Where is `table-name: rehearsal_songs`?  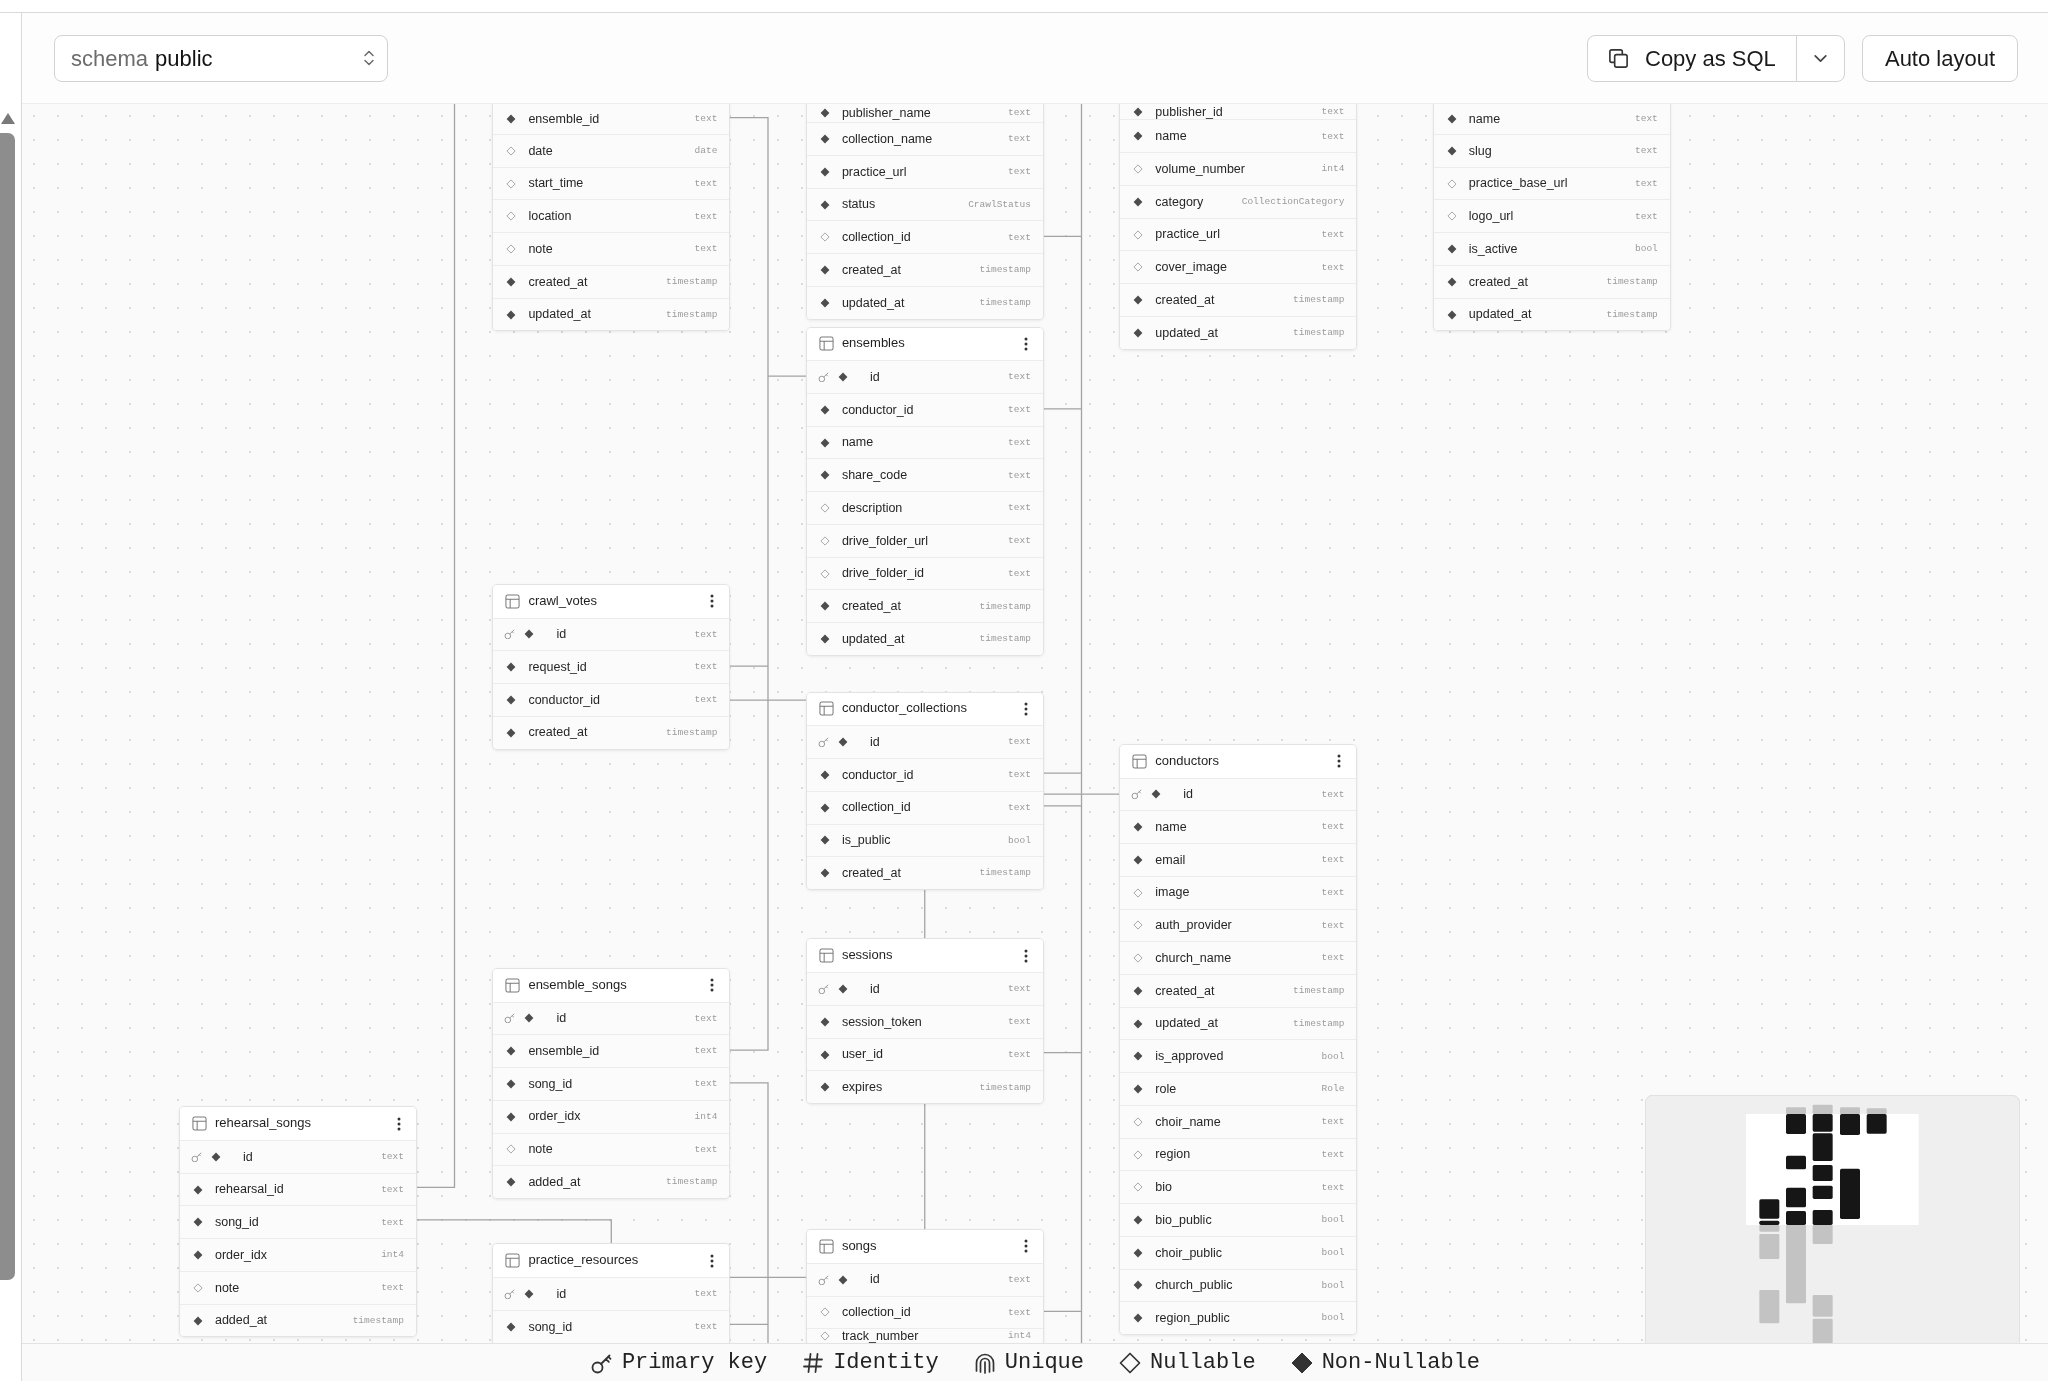
table-name: rehearsal_songs is located at coordinates (263, 1124).